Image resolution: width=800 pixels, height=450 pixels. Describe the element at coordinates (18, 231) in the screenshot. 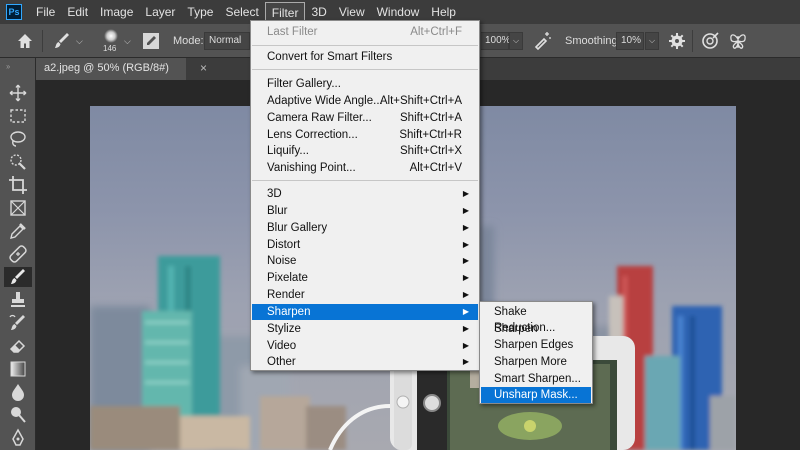

I see `eyedropper-tool-icon` at that location.